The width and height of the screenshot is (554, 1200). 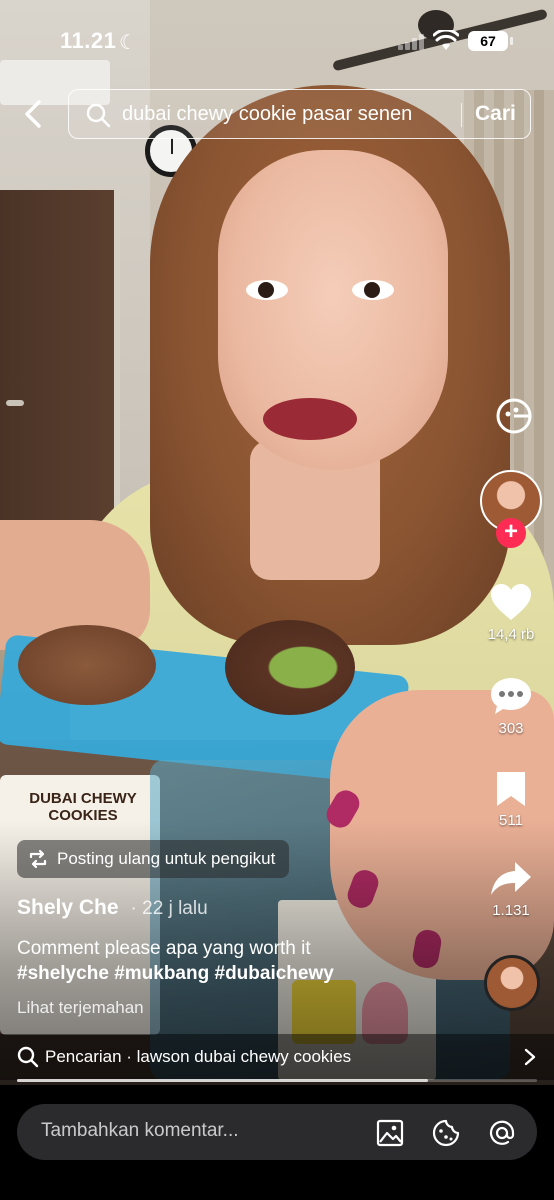 What do you see at coordinates (60, 370) in the screenshot?
I see `background-door` at bounding box center [60, 370].